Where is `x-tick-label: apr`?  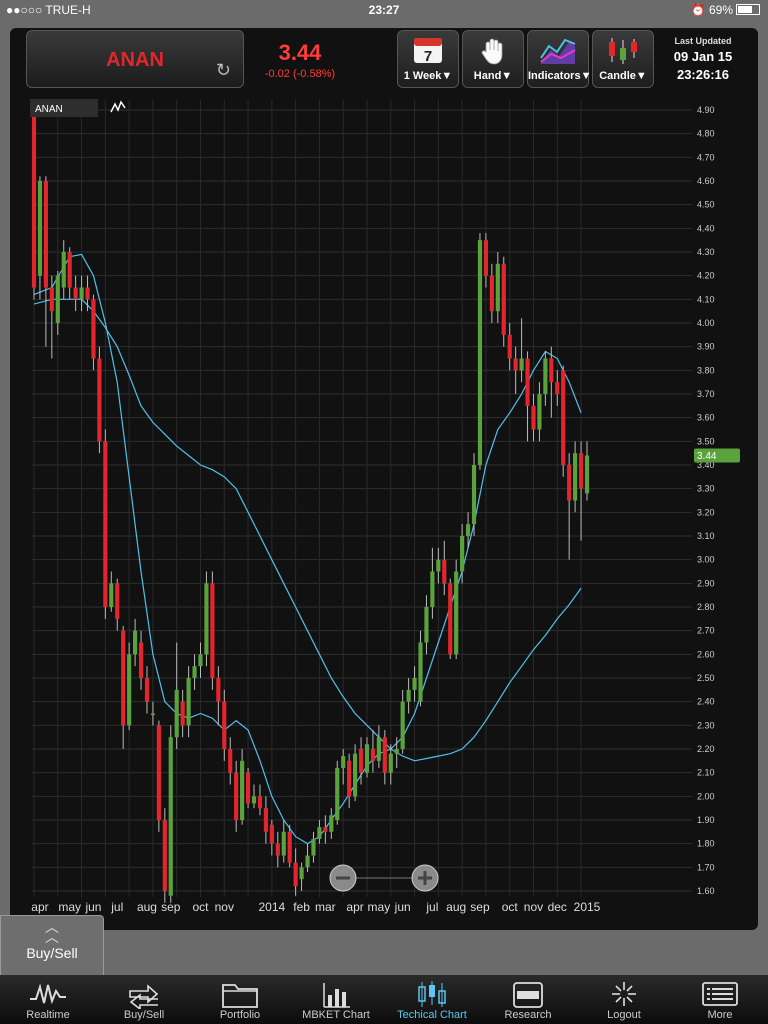
x-tick-label: apr is located at coordinates (354, 907).